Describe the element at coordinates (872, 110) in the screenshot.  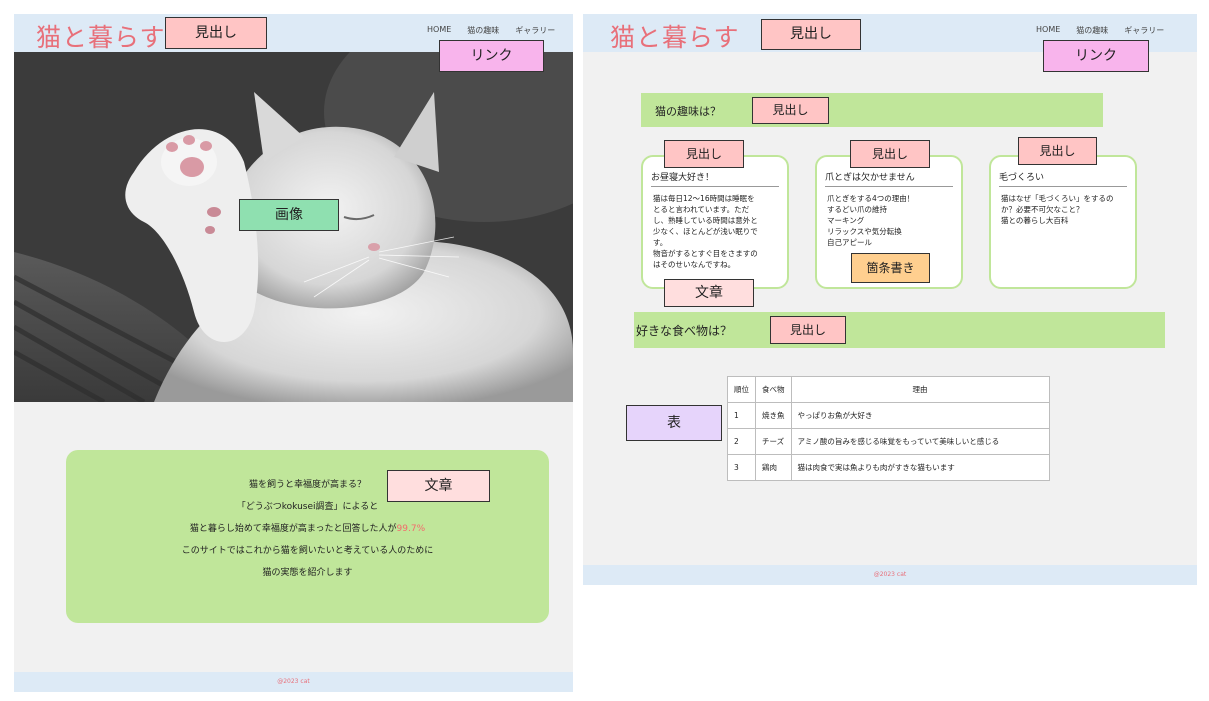
I see `hobby-section-heading: 猫の趣味は？` at that location.